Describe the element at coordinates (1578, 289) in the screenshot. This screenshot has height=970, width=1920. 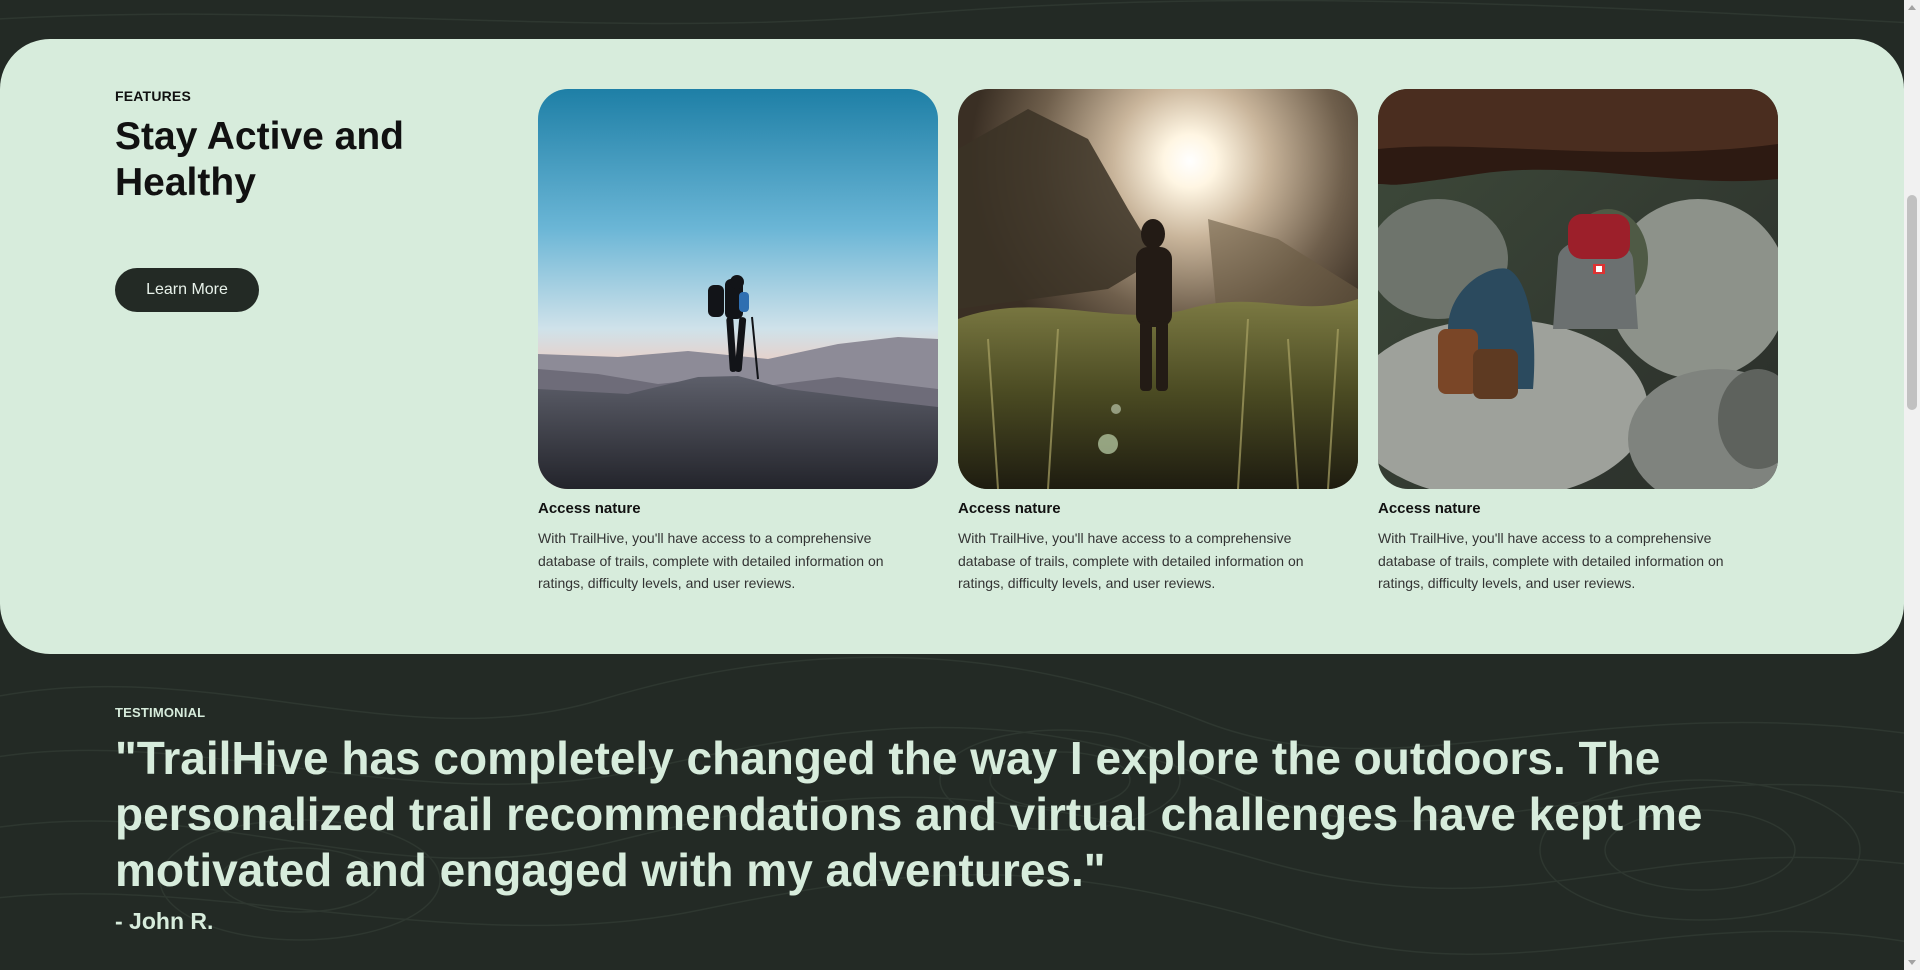
I see `backpacks-and-boots-on-rocks-photo` at that location.